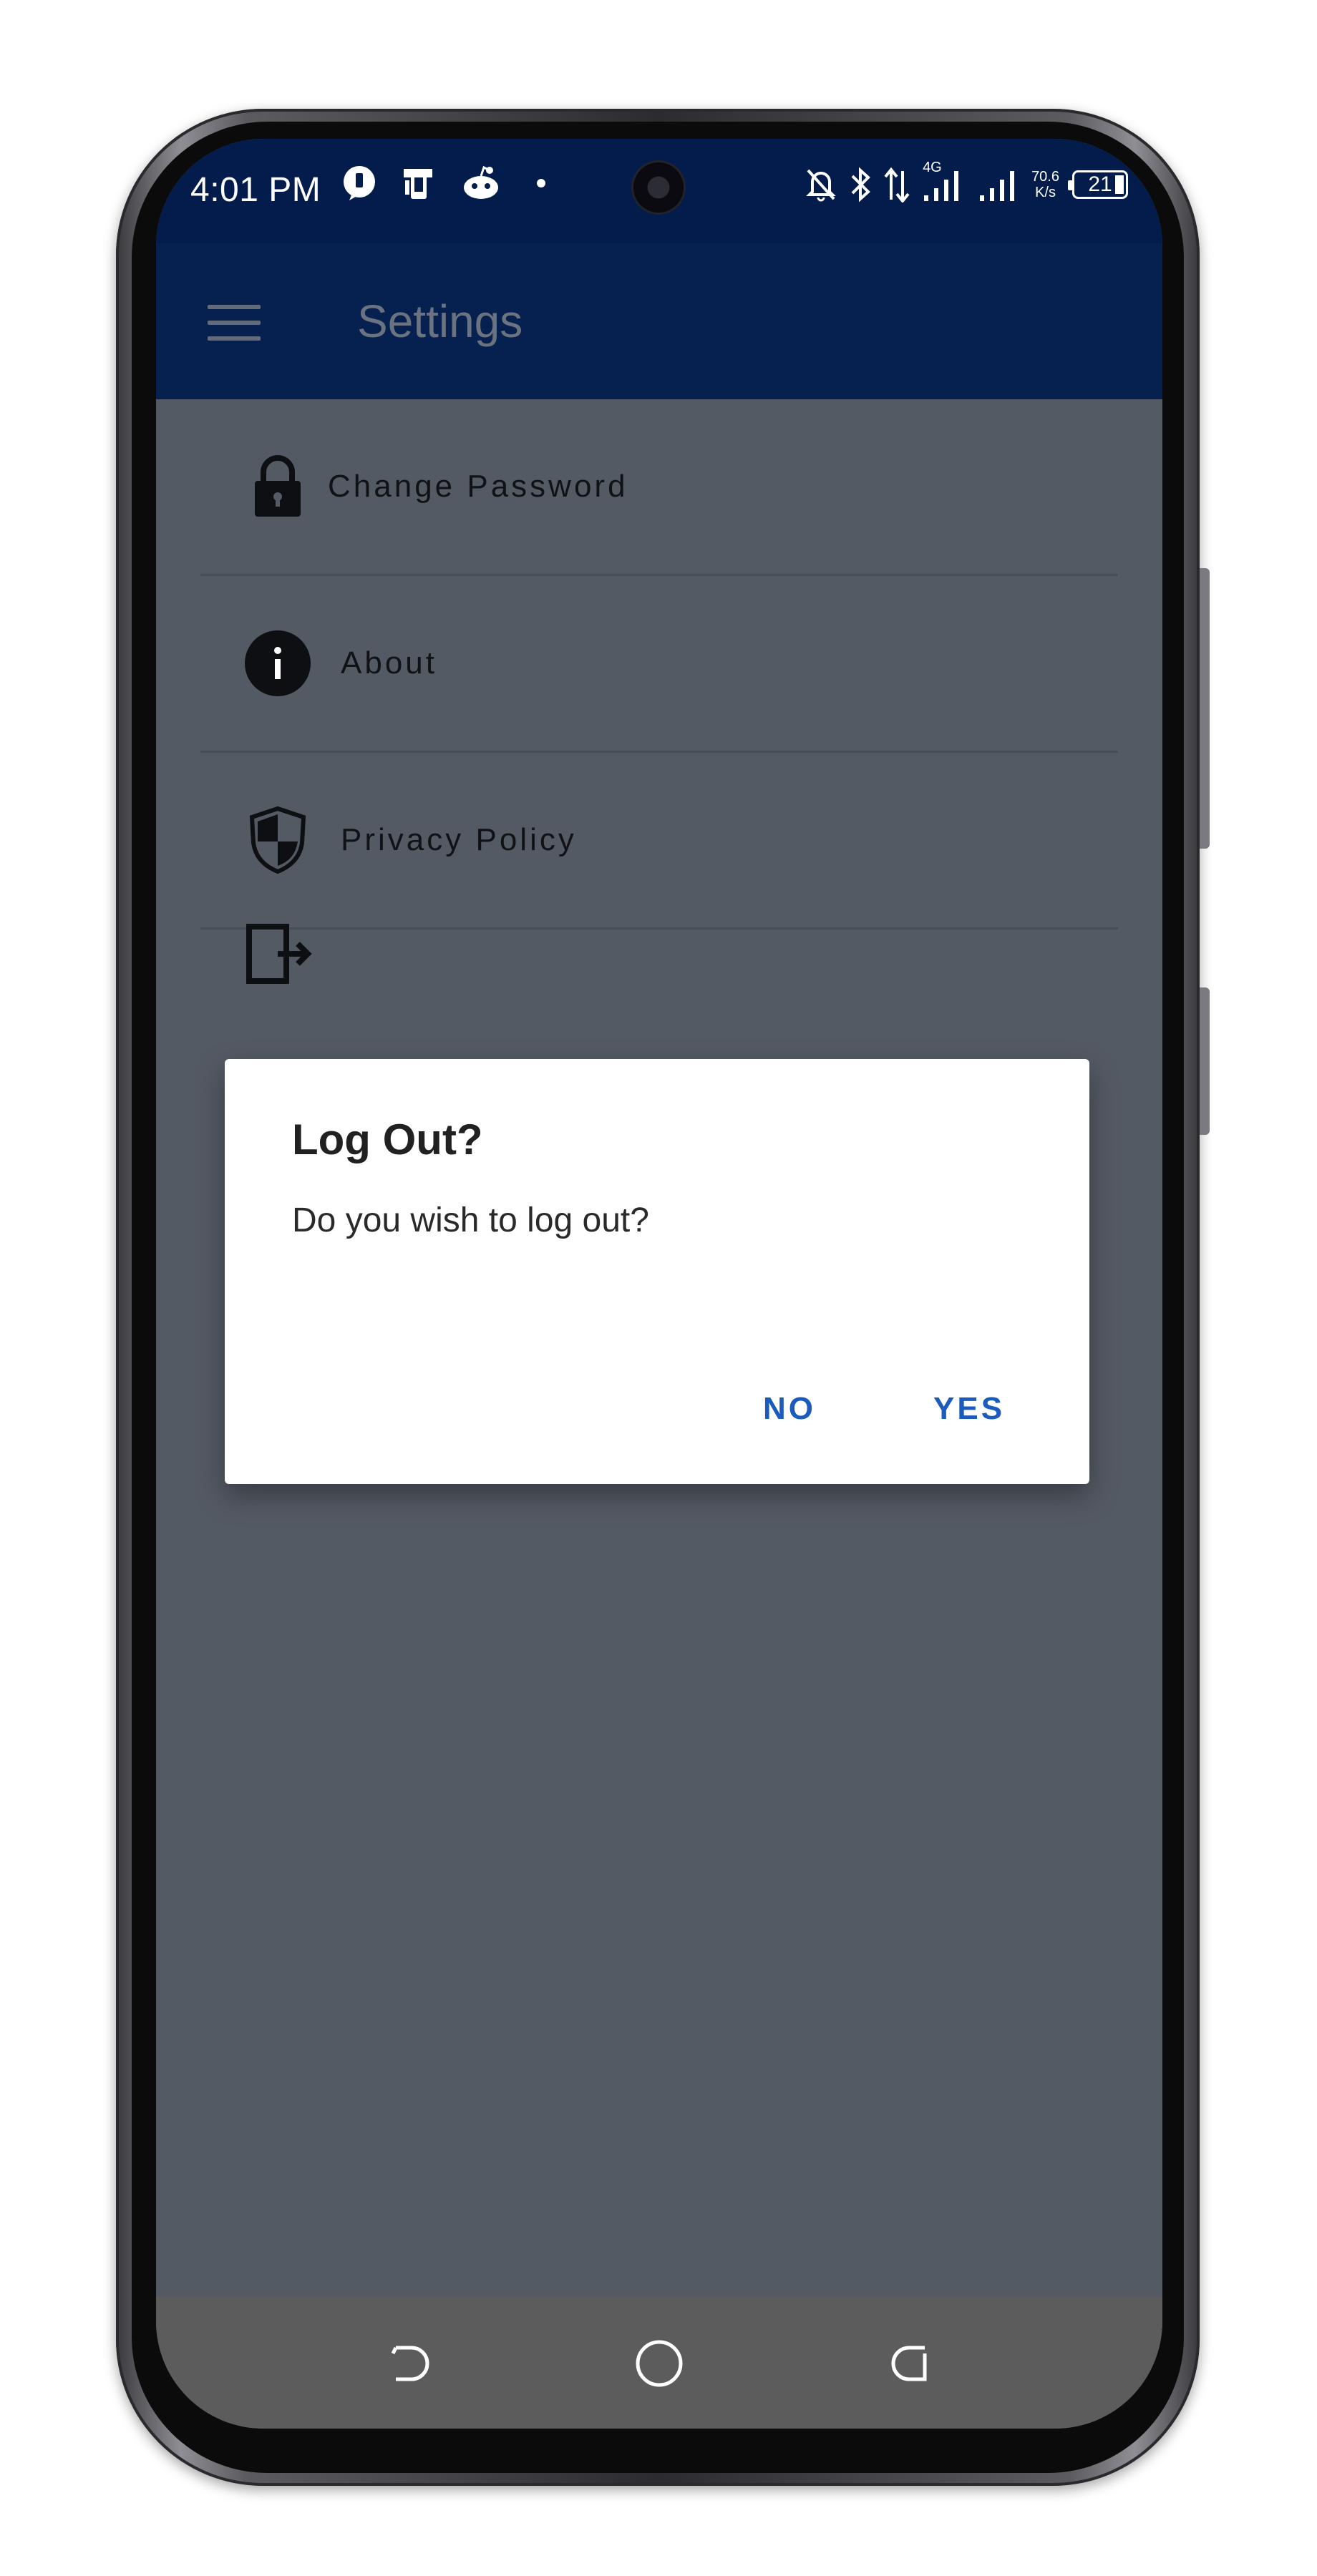 The image size is (1317, 2576). What do you see at coordinates (912, 2363) in the screenshot?
I see `recents-icon` at bounding box center [912, 2363].